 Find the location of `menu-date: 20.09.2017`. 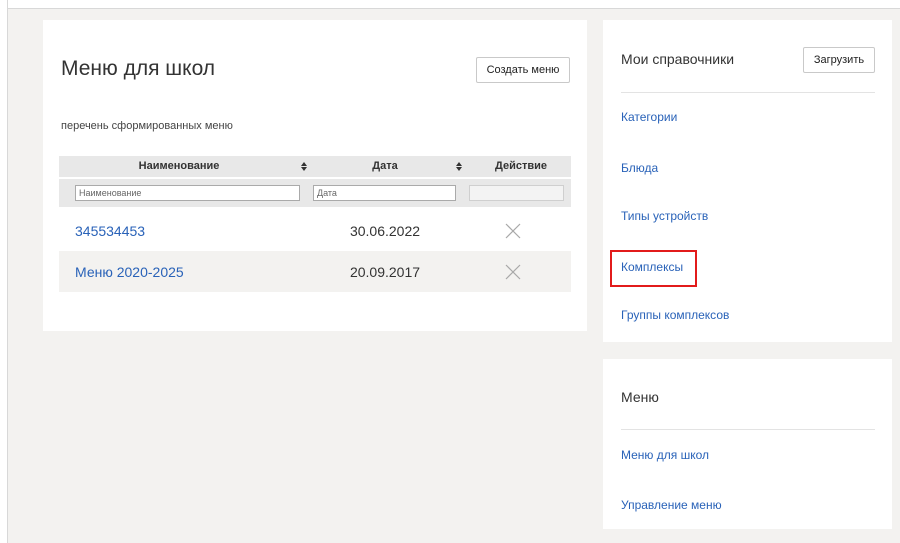

menu-date: 20.09.2017 is located at coordinates (385, 272).